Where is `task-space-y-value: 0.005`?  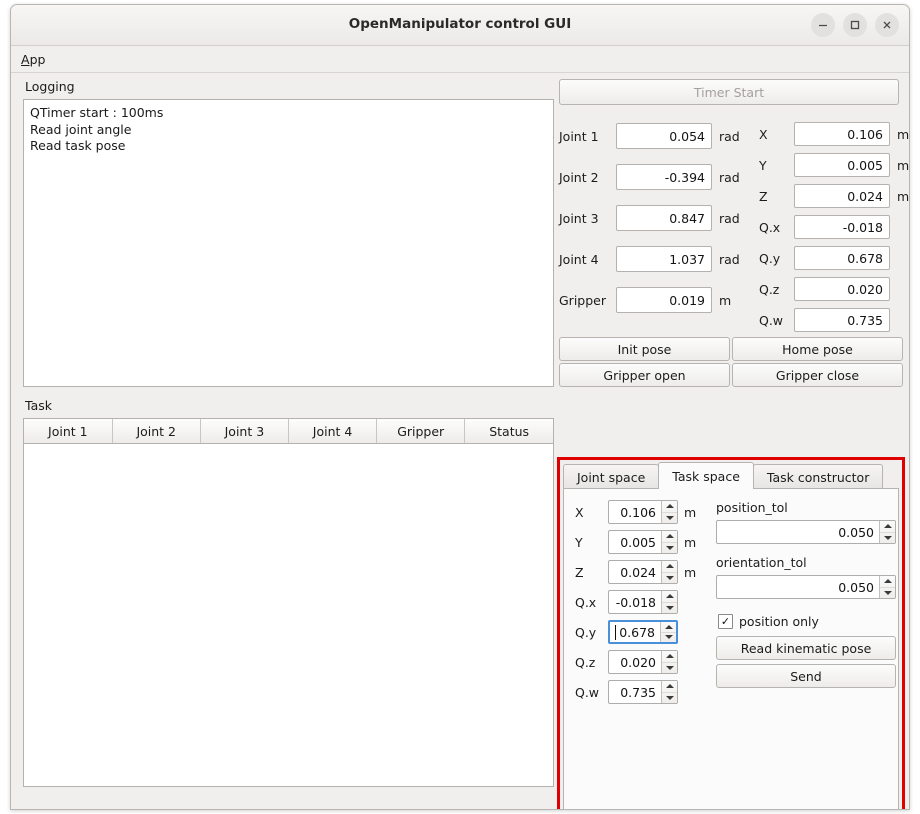 task-space-y-value: 0.005 is located at coordinates (638, 542).